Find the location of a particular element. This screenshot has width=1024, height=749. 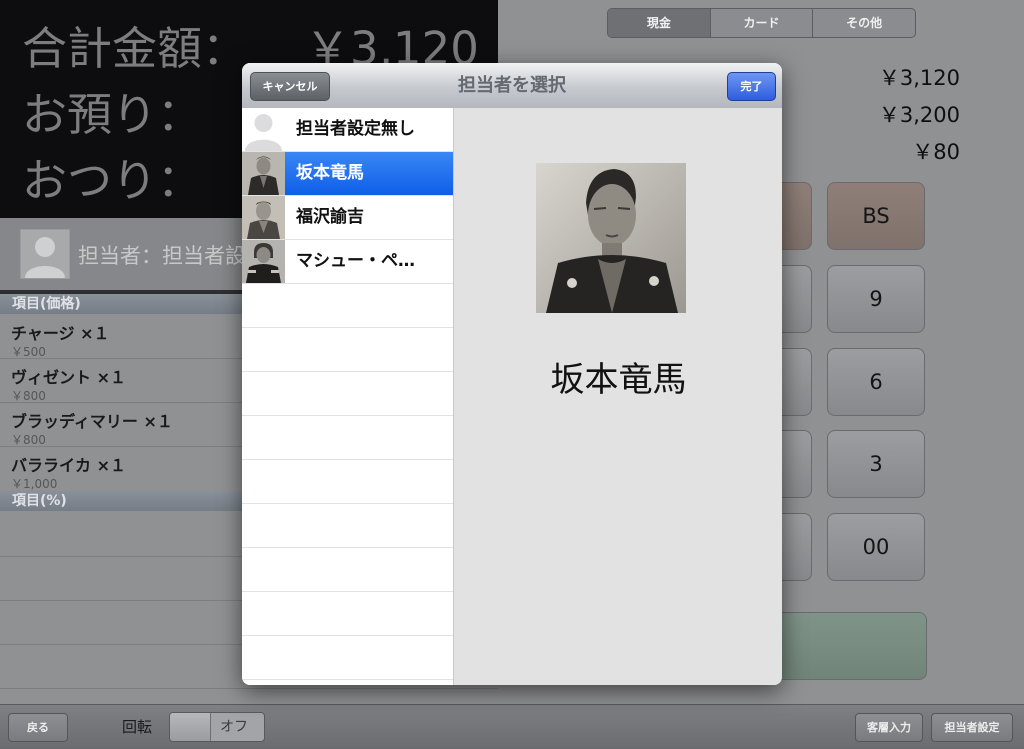

toggle-knob is located at coordinates (190, 727).